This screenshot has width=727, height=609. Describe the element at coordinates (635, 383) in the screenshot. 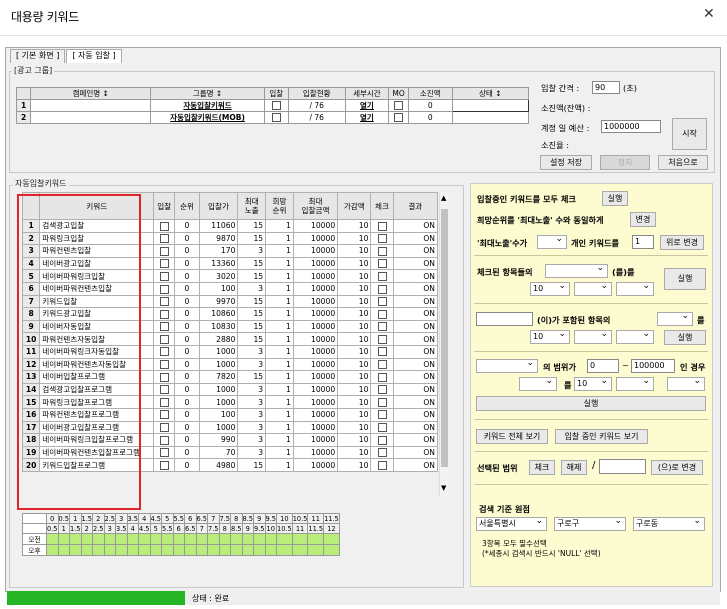

I see `range-op-select` at that location.